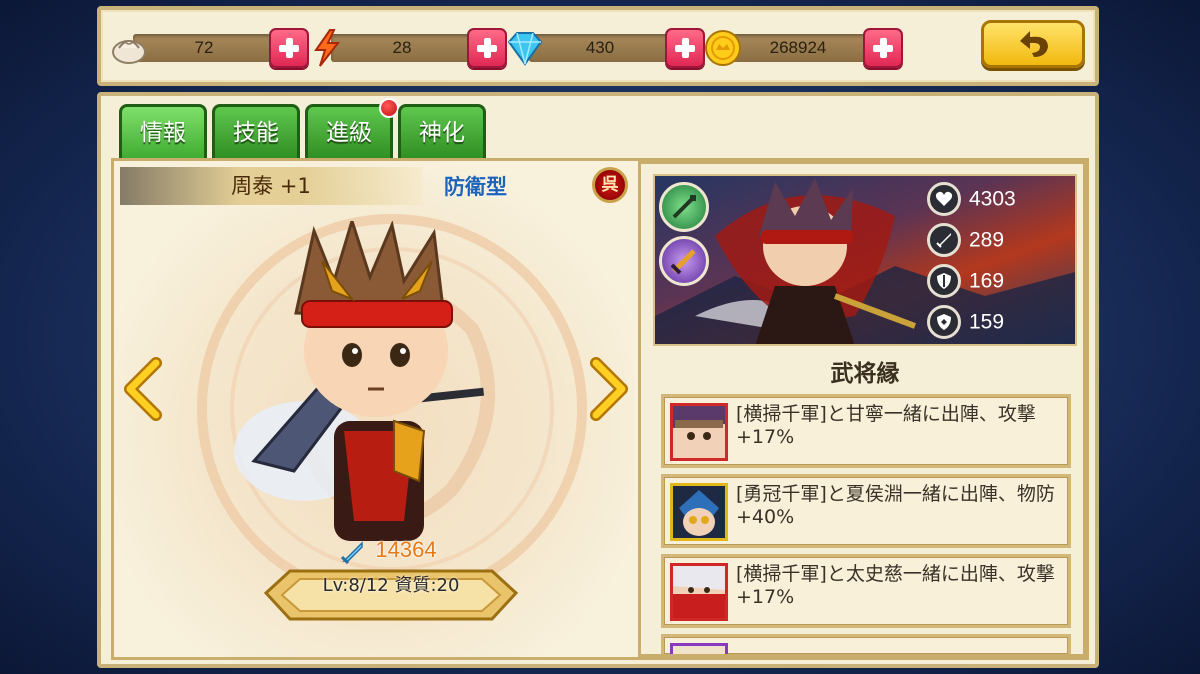 This screenshot has height=674, width=1200. What do you see at coordinates (866, 644) in the screenshot?
I see `fate-item-partial` at bounding box center [866, 644].